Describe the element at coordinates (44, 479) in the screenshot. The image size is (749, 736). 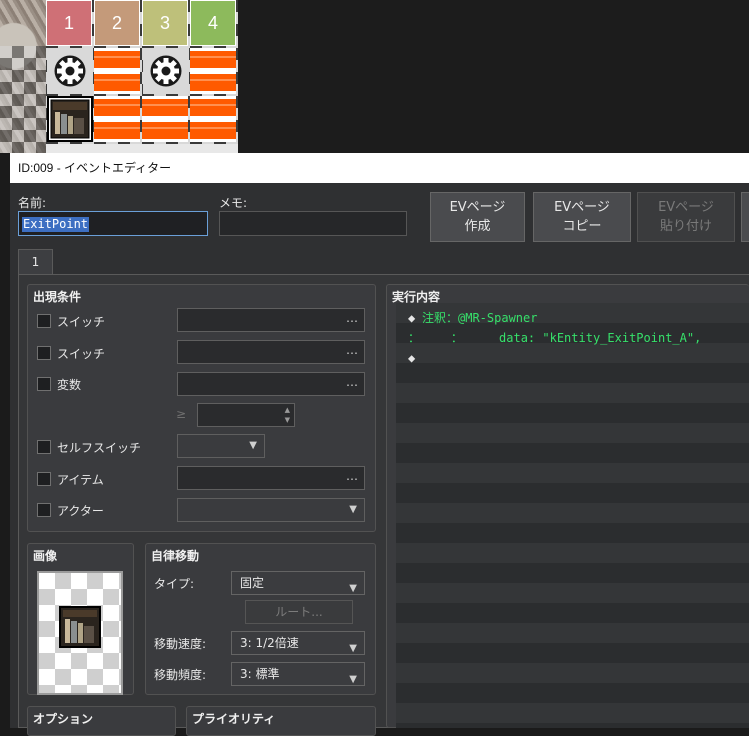
I see `item-checkbox` at that location.